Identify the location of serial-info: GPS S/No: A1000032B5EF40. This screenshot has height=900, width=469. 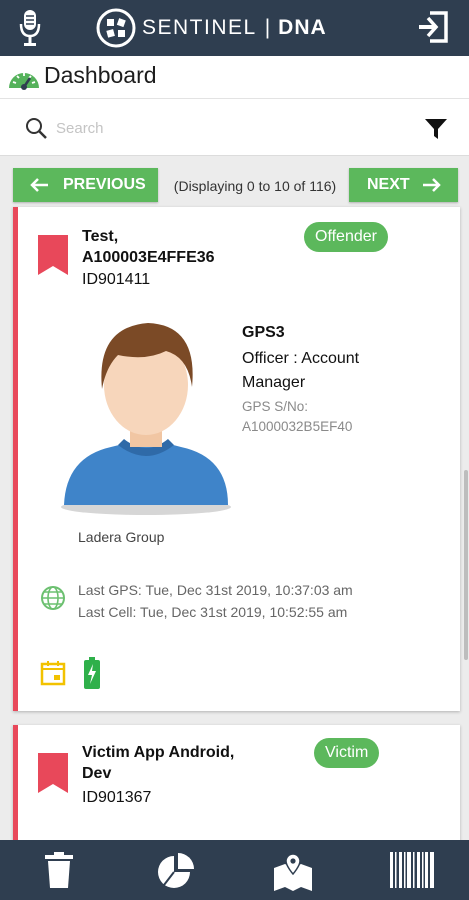
(327, 417).